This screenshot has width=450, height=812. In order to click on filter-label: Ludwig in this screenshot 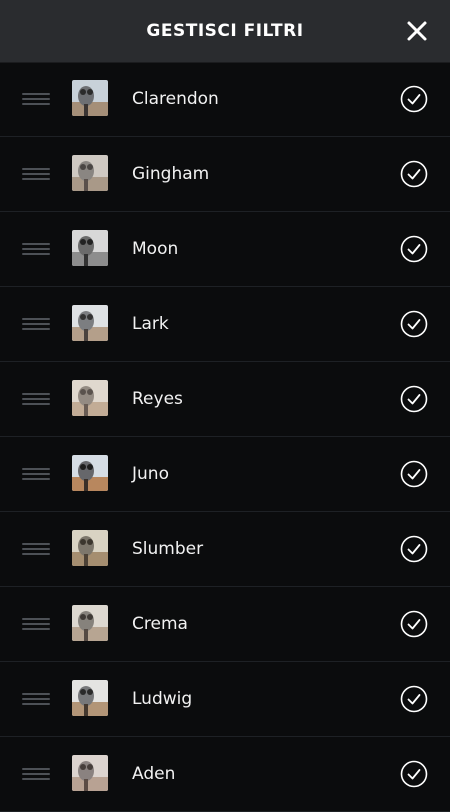, I will do `click(162, 699)`.